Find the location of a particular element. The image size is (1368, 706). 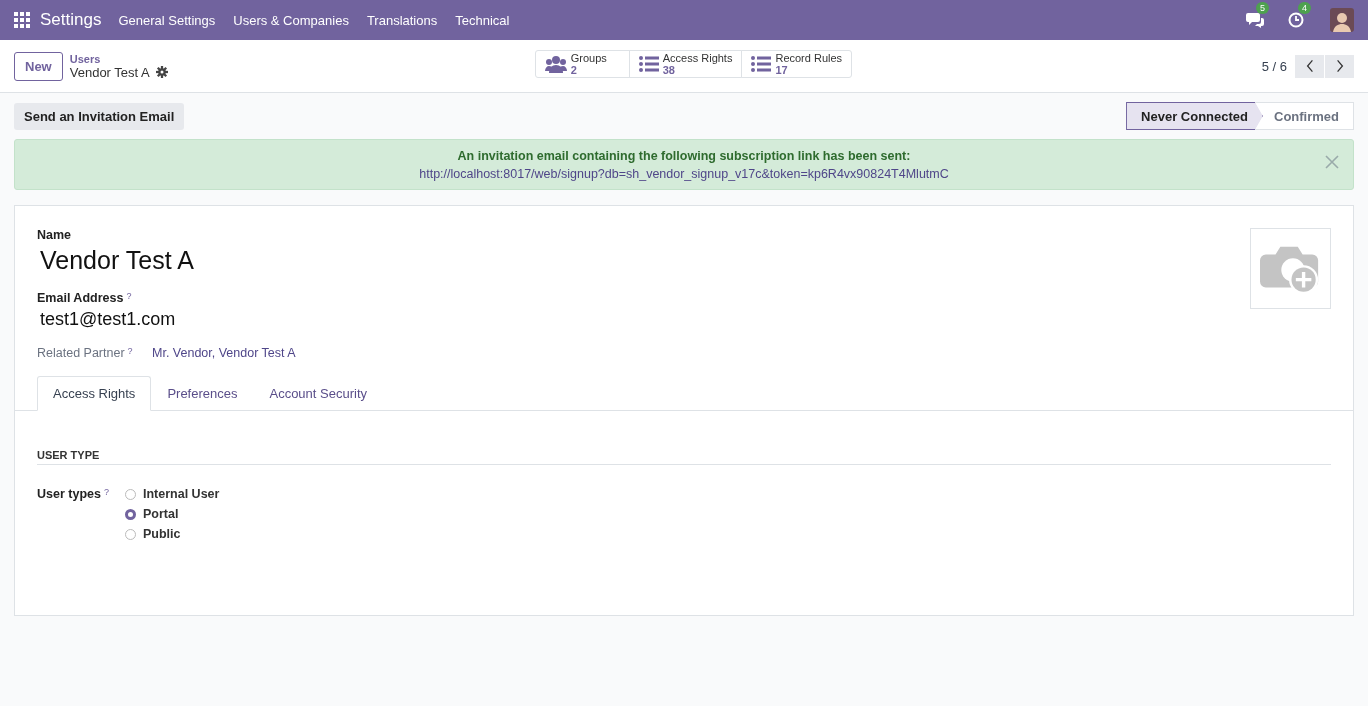

smart-button: Access Rights 38 is located at coordinates (685, 63).